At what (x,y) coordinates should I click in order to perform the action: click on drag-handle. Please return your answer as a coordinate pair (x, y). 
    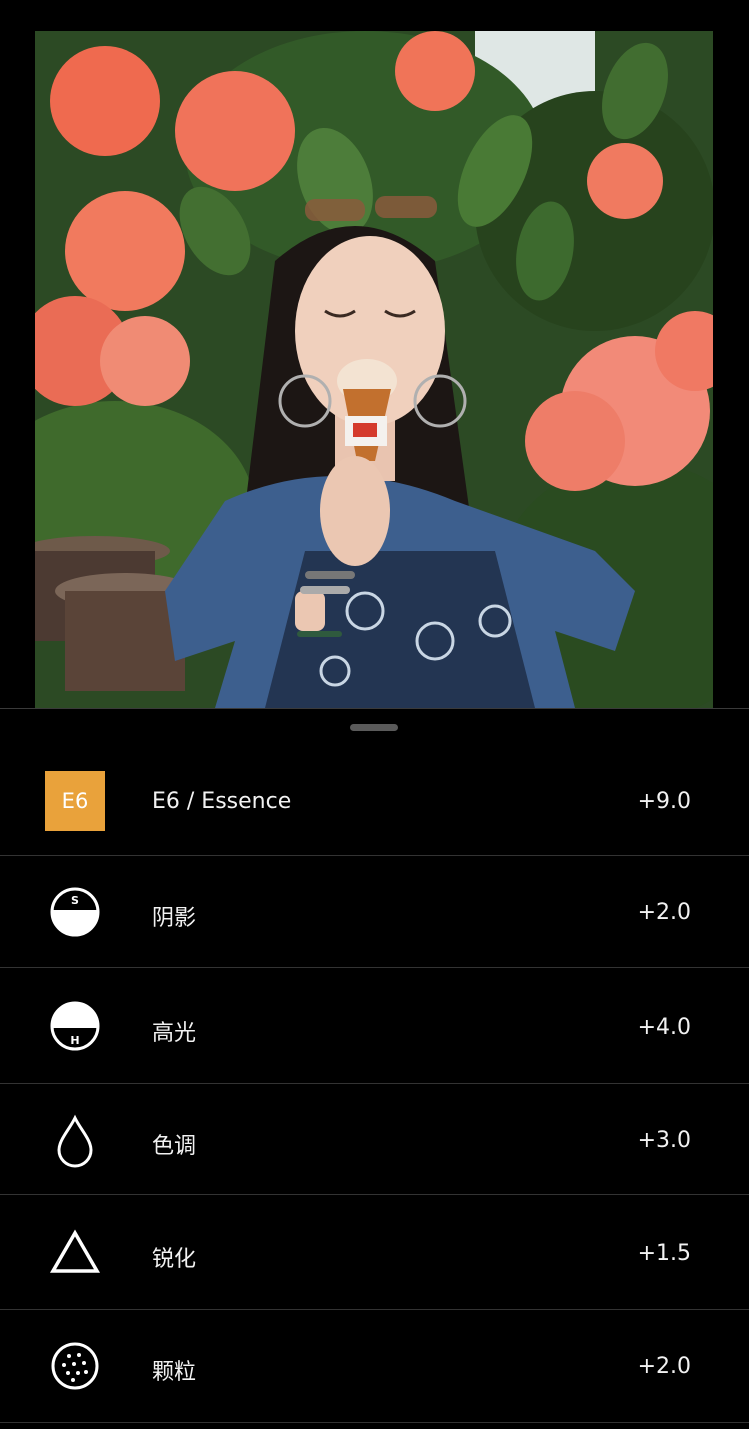
    Looking at the image, I should click on (374, 727).